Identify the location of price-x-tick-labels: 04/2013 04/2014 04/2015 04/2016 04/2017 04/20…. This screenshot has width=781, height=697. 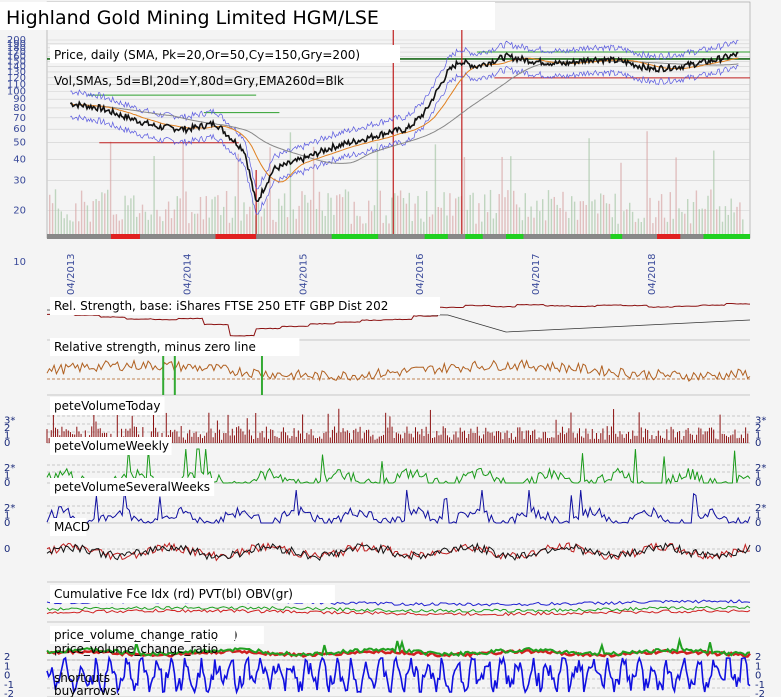
(362, 274).